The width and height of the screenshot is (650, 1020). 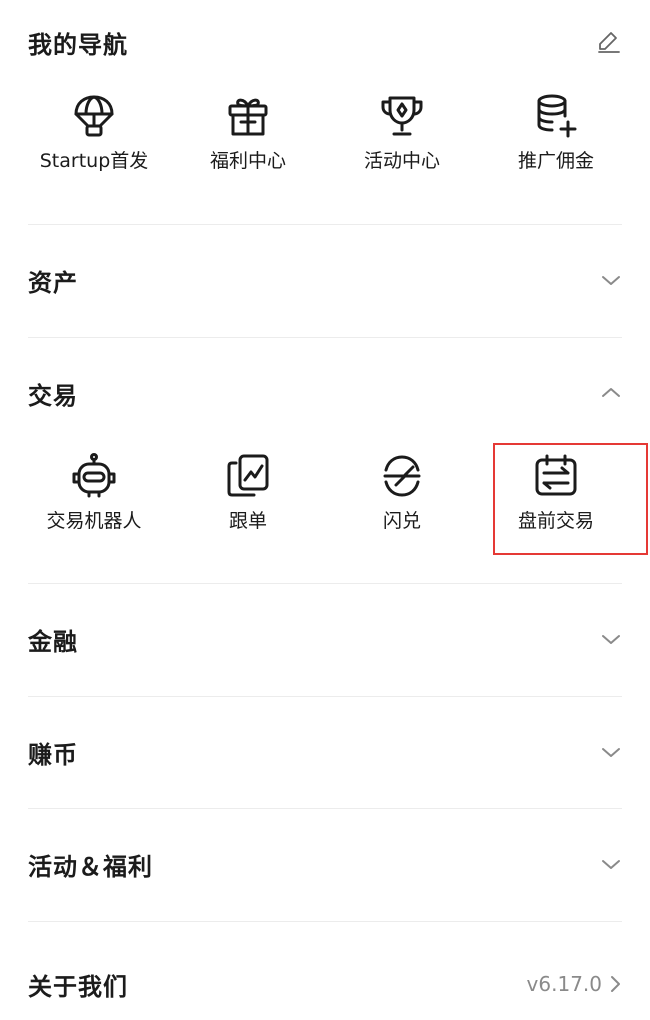 What do you see at coordinates (570, 499) in the screenshot?
I see `highlight-box` at bounding box center [570, 499].